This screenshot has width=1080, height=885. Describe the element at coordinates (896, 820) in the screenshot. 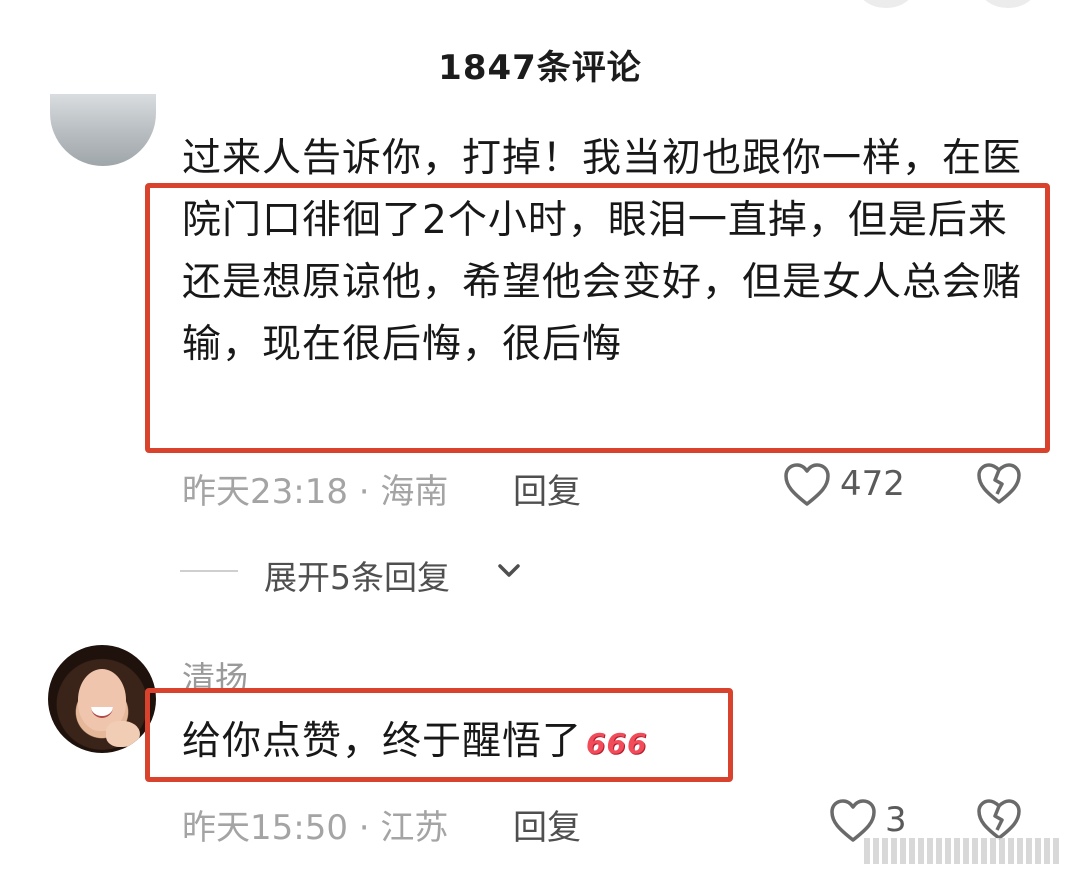

I see `like-count: 3` at that location.